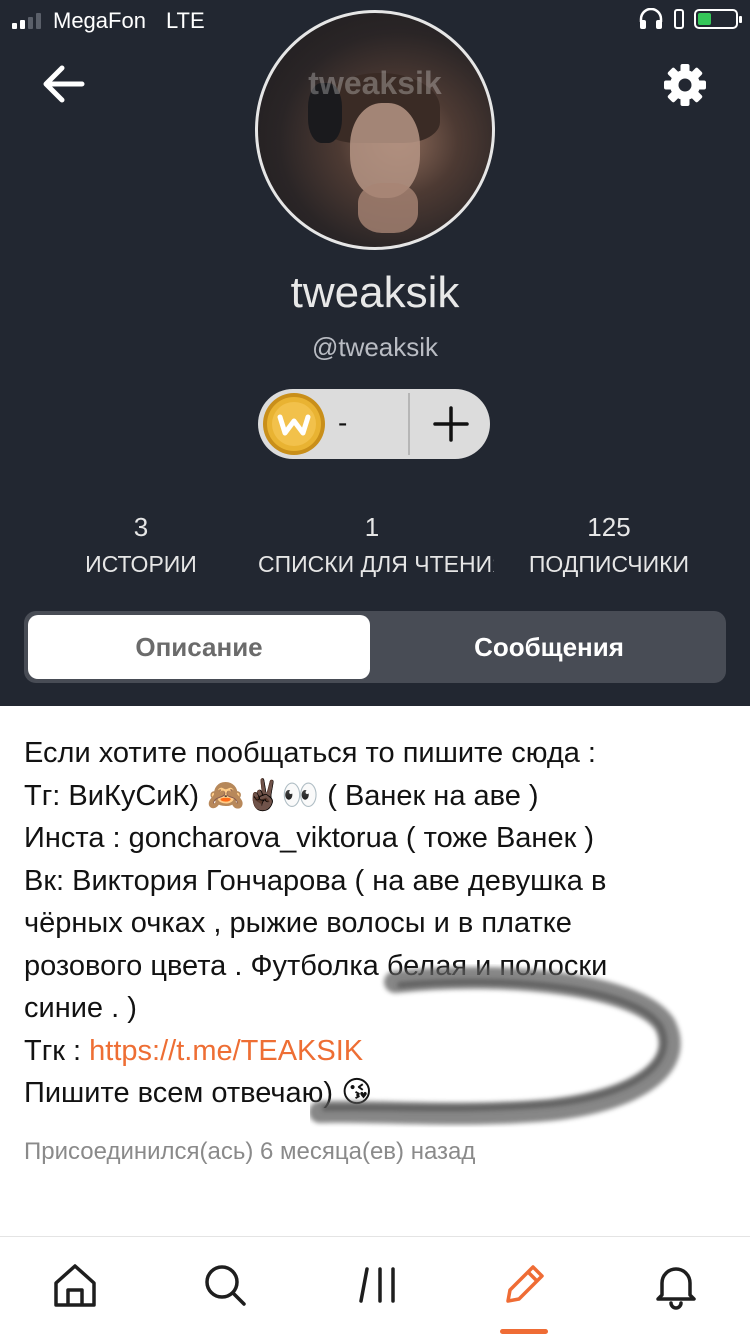 Image resolution: width=750 pixels, height=1334 pixels. What do you see at coordinates (704, 19) in the screenshot?
I see `battery-level` at bounding box center [704, 19].